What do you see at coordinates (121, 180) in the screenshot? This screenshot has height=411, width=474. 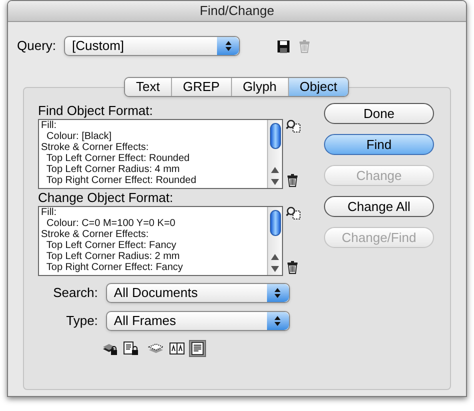 I see `format-line: Top Right Corner Effect: Rounded` at bounding box center [121, 180].